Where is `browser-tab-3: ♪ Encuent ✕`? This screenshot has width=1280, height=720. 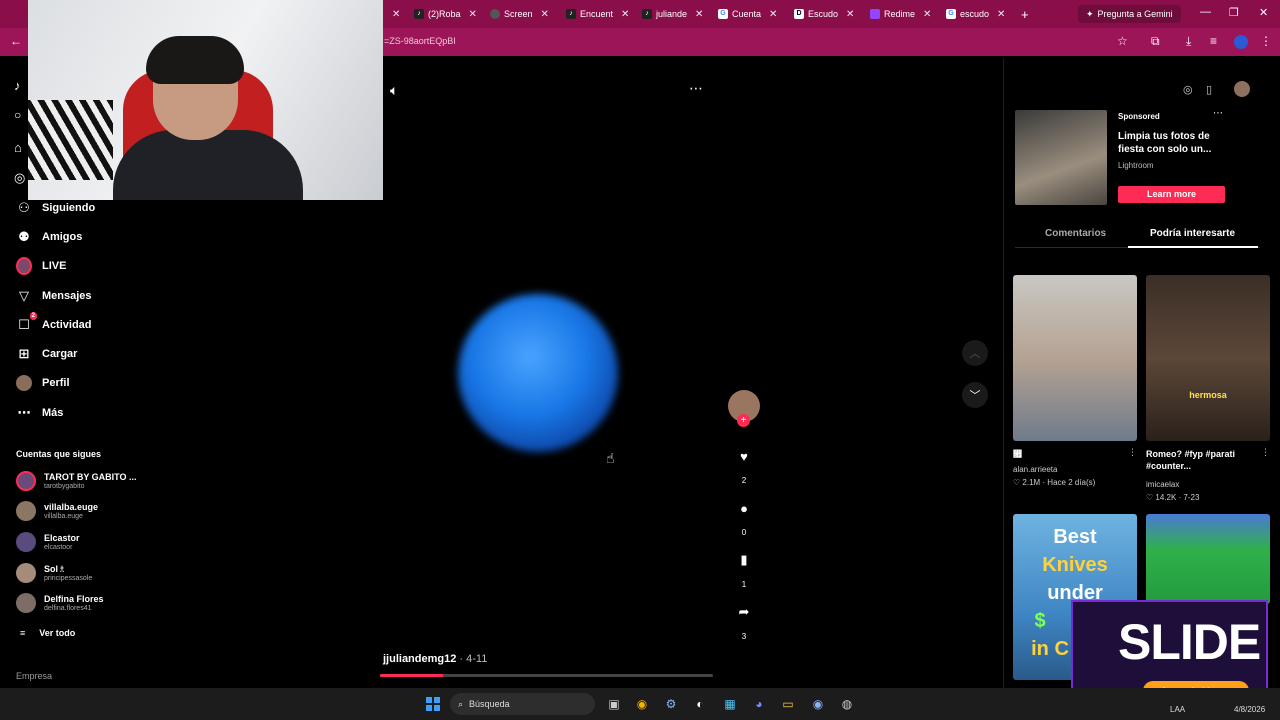
browser-tab-3: ♪ Encuent ✕ is located at coordinates (597, 14).